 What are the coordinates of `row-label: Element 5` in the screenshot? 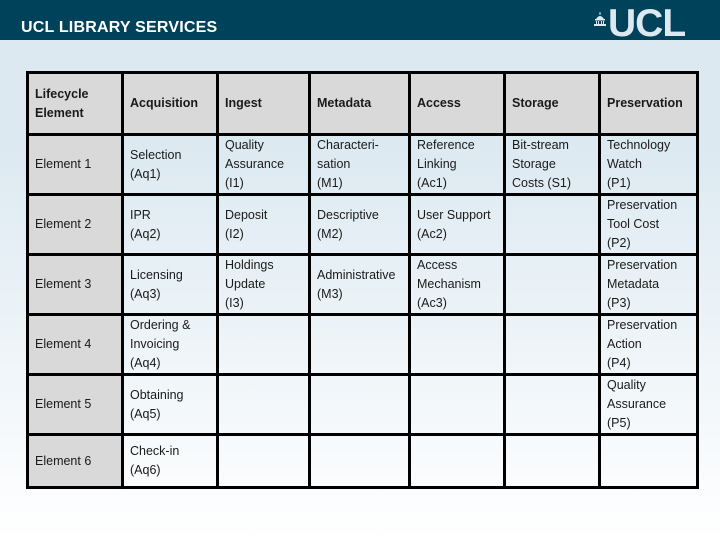 It's located at (75, 404).